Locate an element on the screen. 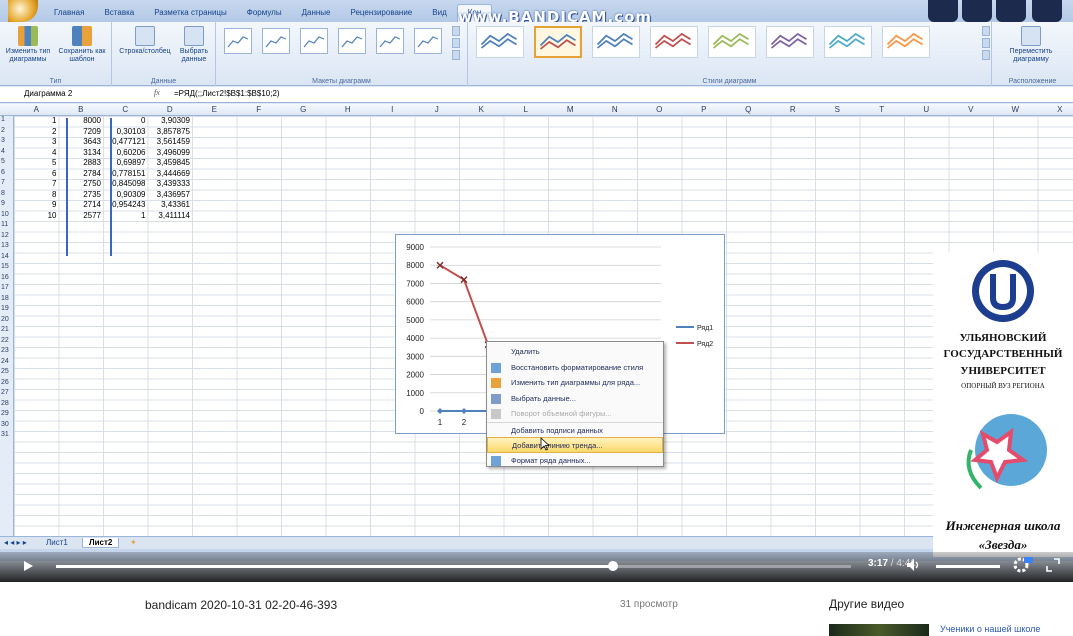 The image size is (1073, 636). row-header: 11 is located at coordinates (4, 224).